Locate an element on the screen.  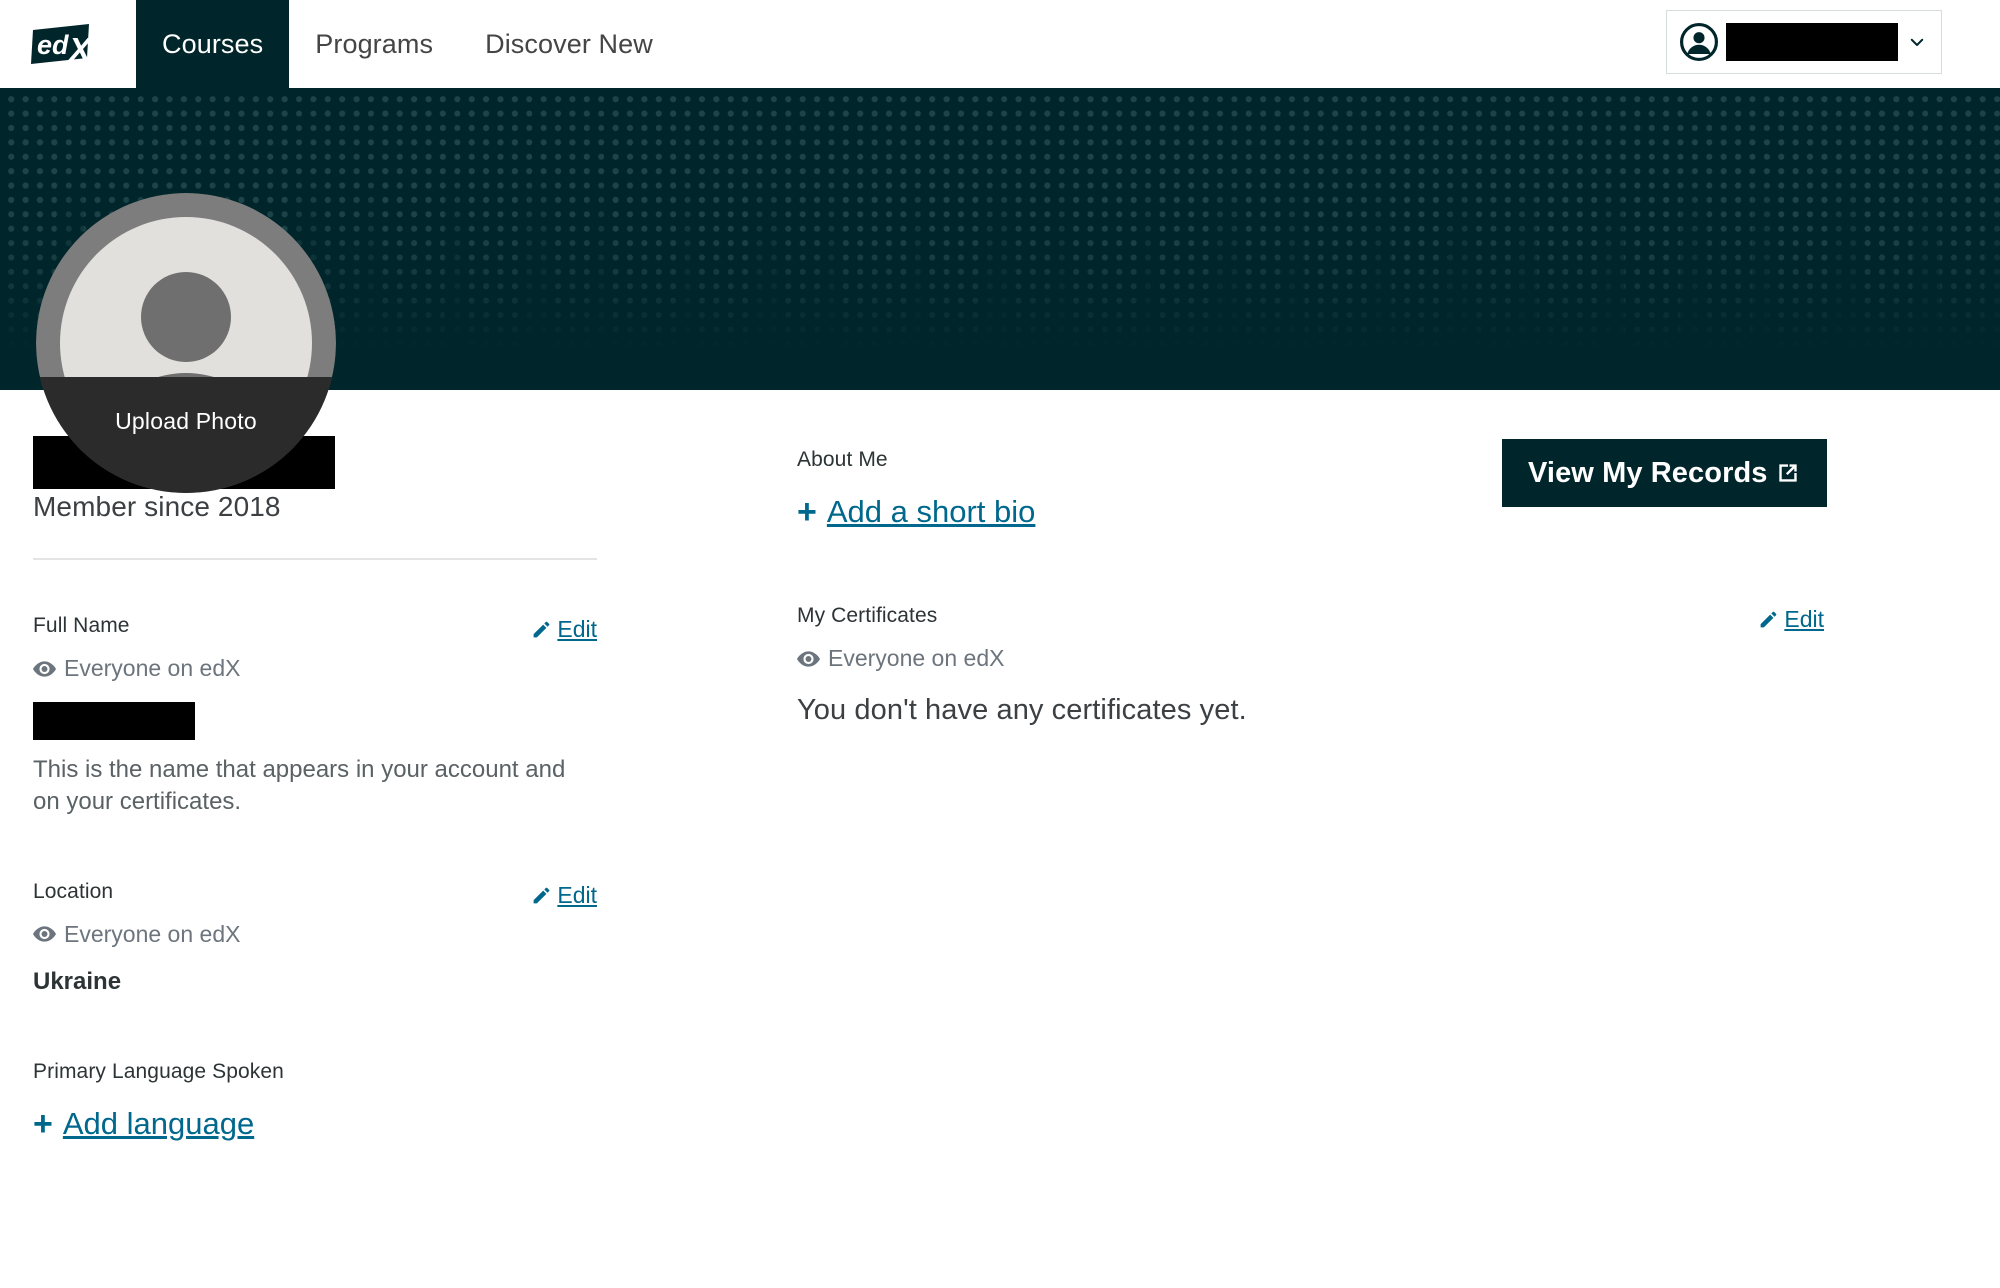
upload-photo-overlay: Upload Photo is located at coordinates (186, 435).